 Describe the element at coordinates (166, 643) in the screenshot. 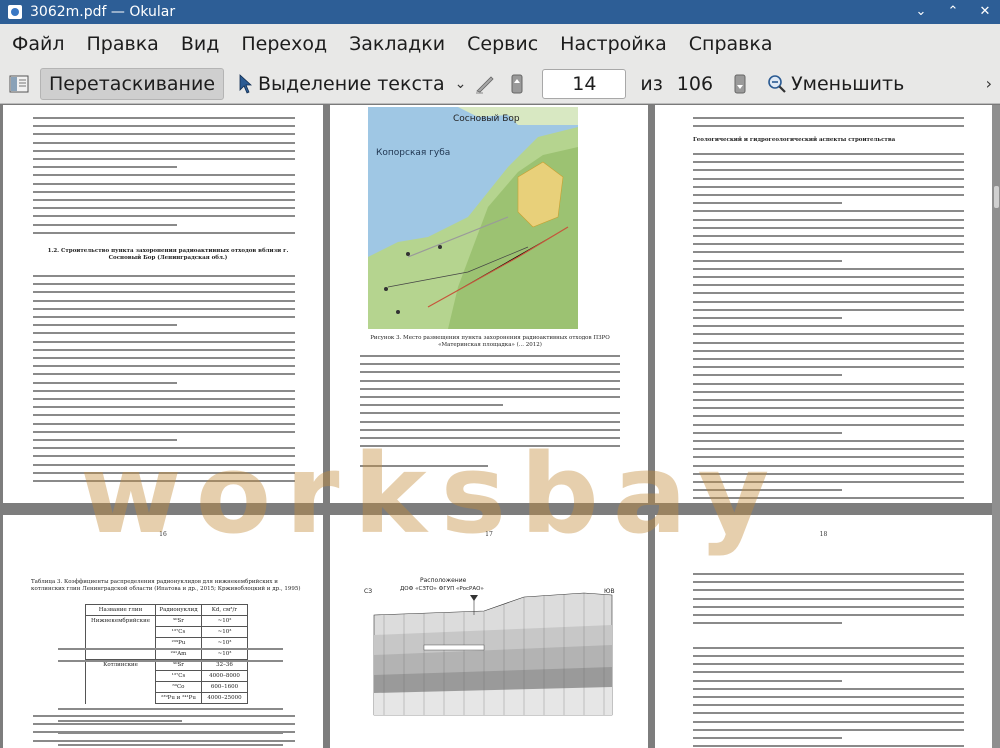

I see `table-row: ²³⁹Pu ~10³` at that location.